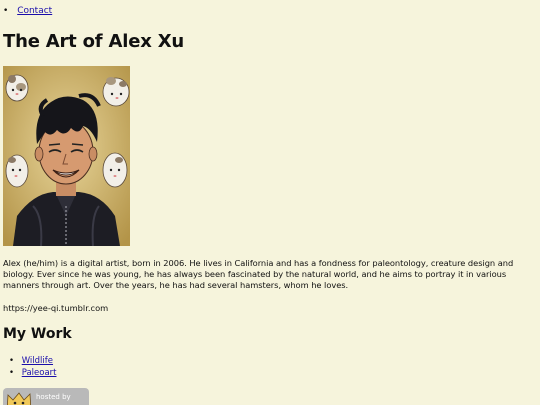 The width and height of the screenshot is (540, 405). I want to click on hosted-by-badge: hosted by, so click(46, 396).